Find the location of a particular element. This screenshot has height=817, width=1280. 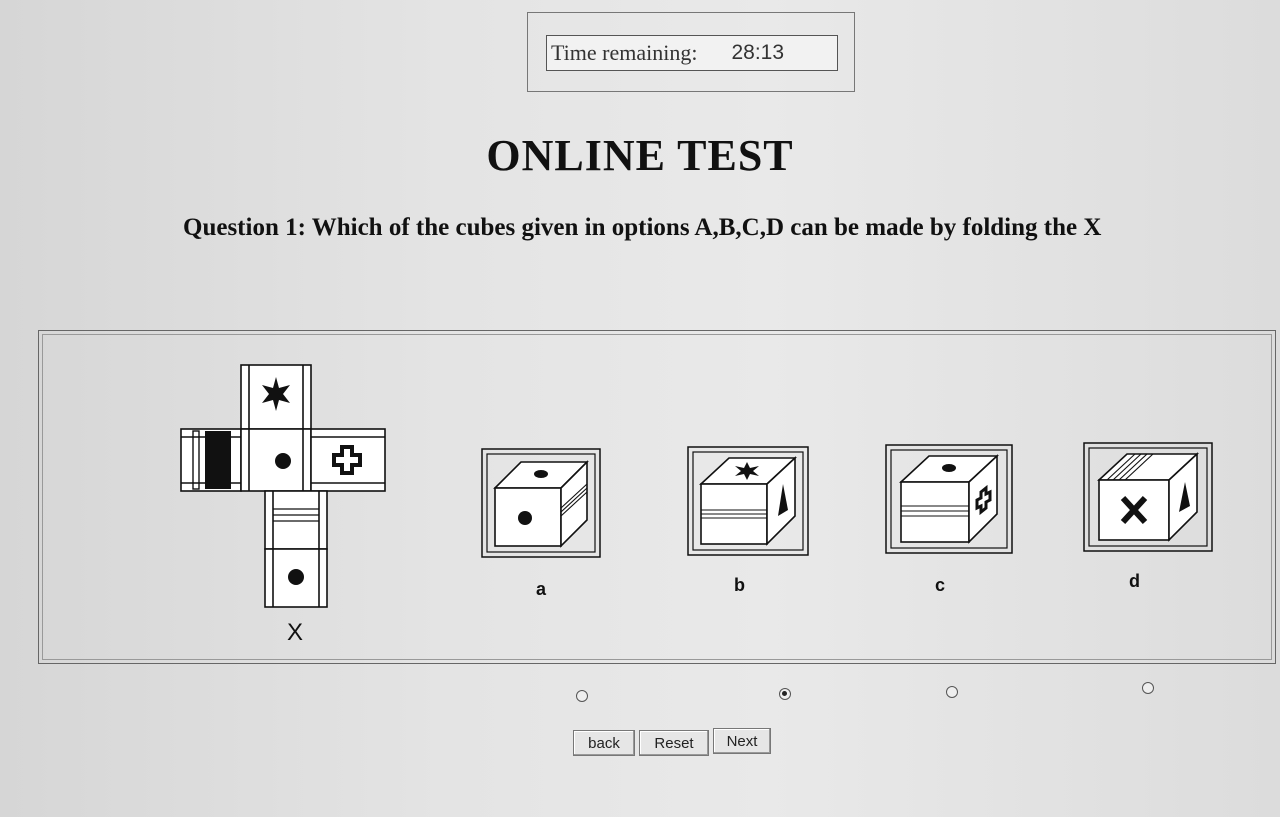

page-title: ONLINE TEST is located at coordinates (640, 155).